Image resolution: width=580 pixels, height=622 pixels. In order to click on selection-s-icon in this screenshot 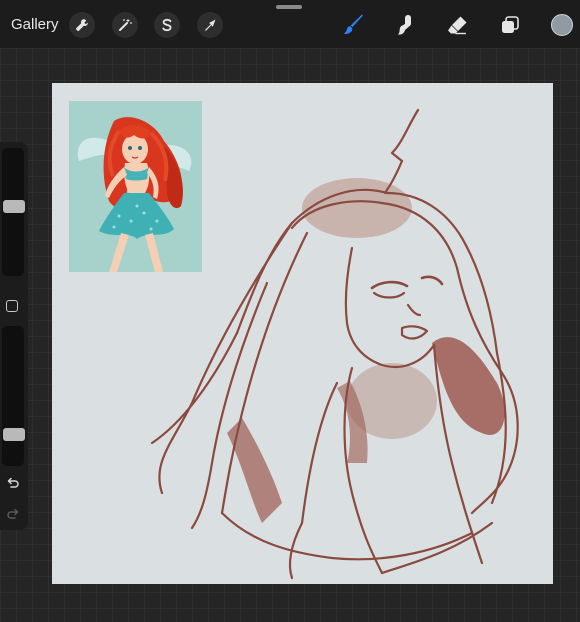, I will do `click(167, 25)`.